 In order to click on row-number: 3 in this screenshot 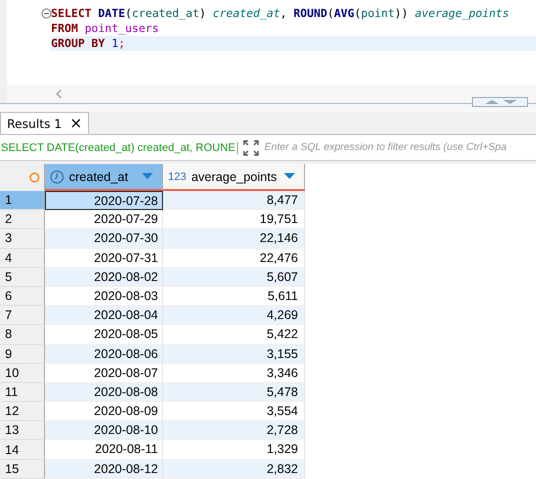, I will do `click(22, 239)`.